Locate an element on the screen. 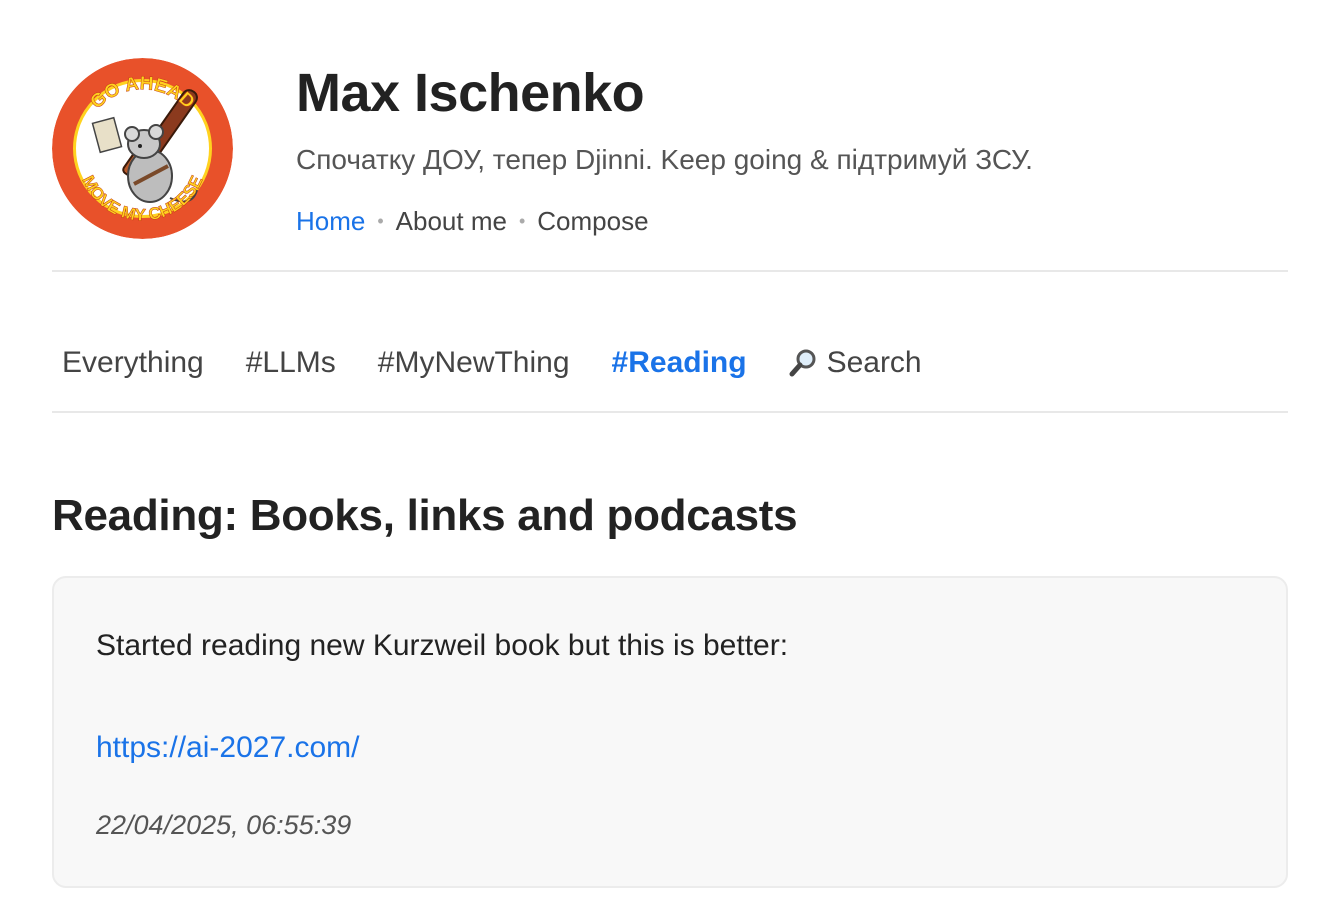 The width and height of the screenshot is (1326, 900). section-title: Reading: Books, links and podcasts is located at coordinates (425, 515).